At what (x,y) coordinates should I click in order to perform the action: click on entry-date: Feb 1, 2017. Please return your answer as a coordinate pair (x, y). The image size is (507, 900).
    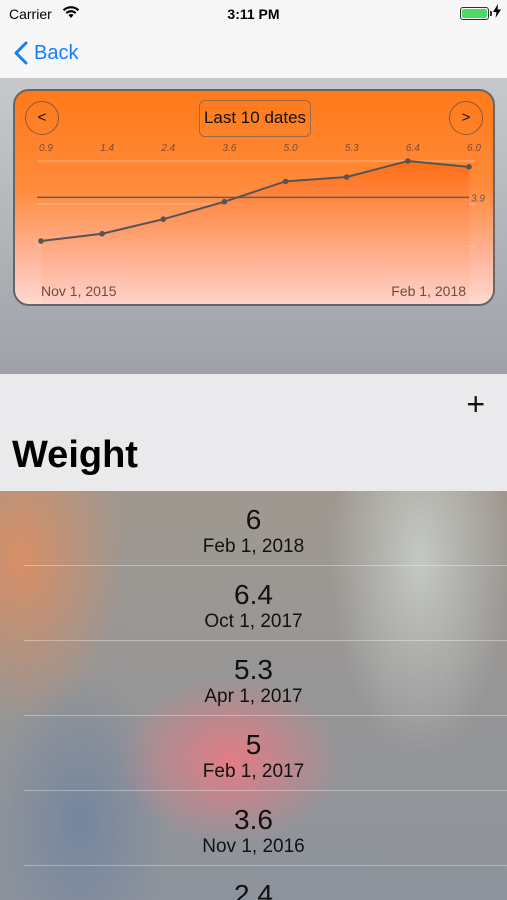
    Looking at the image, I should click on (253, 771).